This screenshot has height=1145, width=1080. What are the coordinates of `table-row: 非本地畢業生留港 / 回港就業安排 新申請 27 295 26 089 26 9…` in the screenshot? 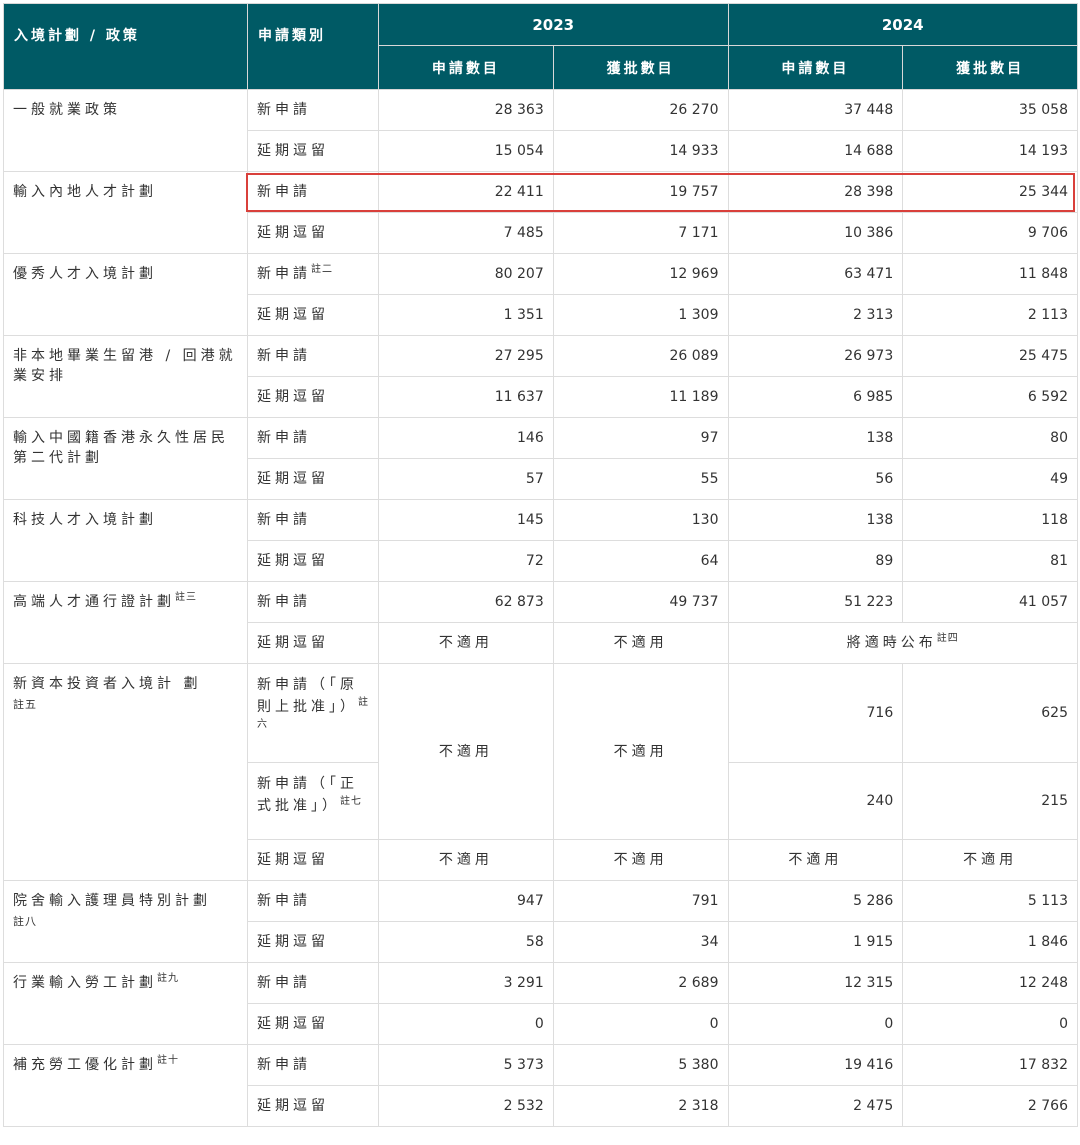 It's located at (540, 376).